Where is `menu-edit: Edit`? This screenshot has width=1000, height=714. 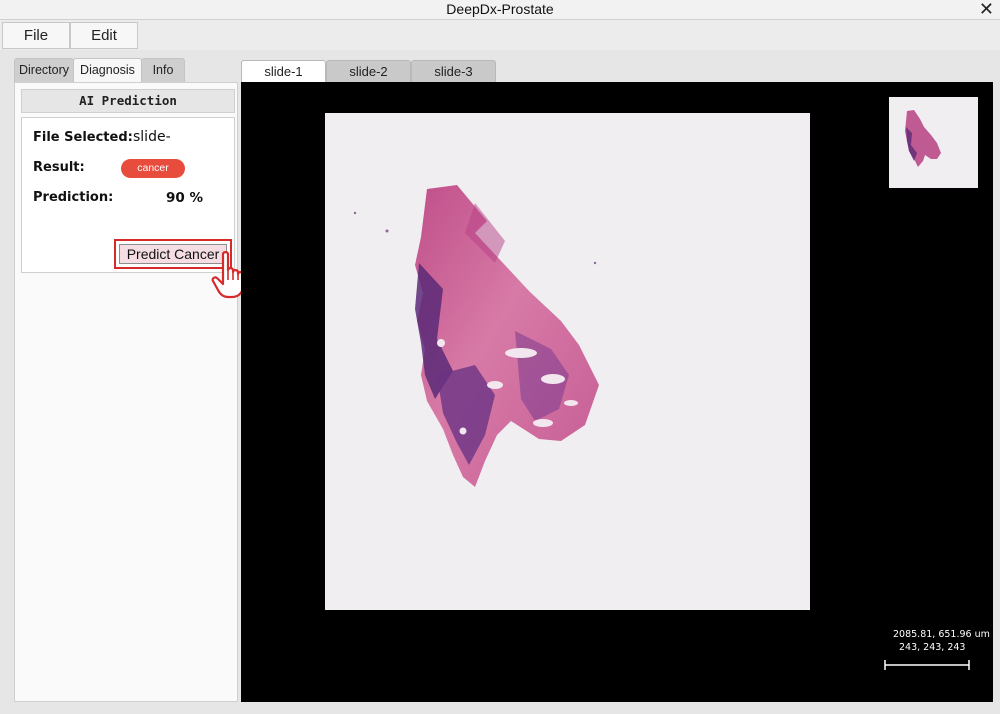
menu-edit: Edit is located at coordinates (104, 35).